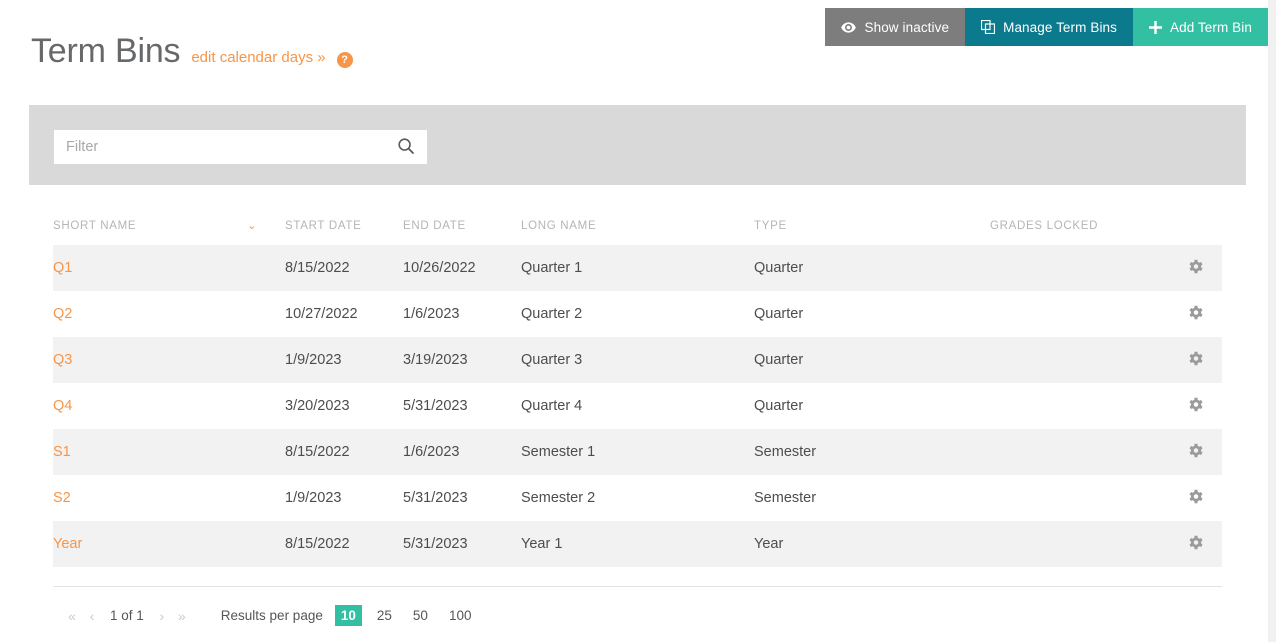 This screenshot has height=642, width=1276. Describe the element at coordinates (62, 406) in the screenshot. I see `short-name-link: Q4` at that location.